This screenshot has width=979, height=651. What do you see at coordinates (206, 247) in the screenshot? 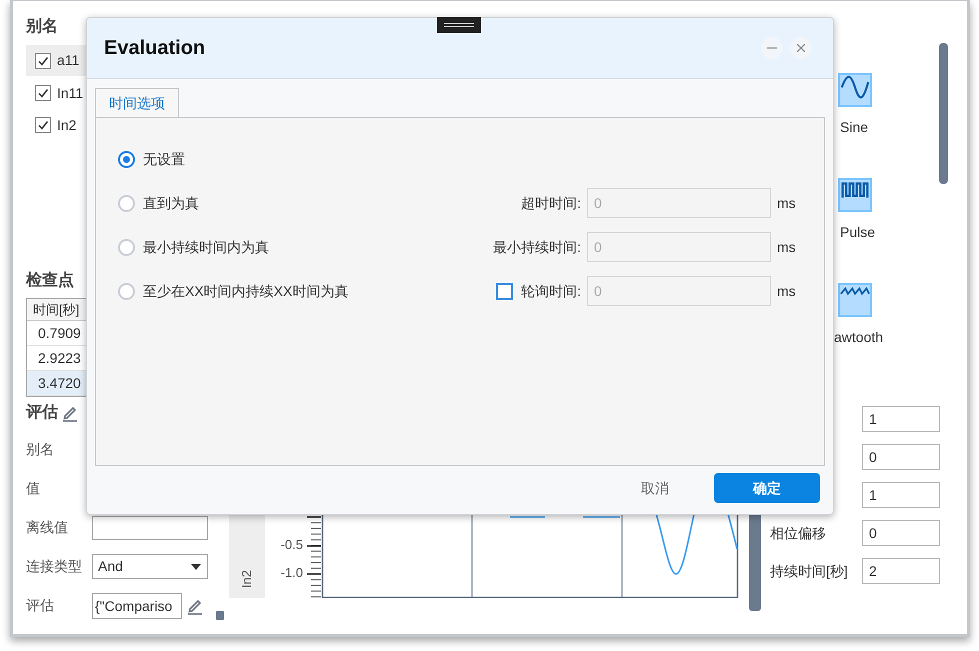
I see `option-label: 最小持续时间内为真` at bounding box center [206, 247].